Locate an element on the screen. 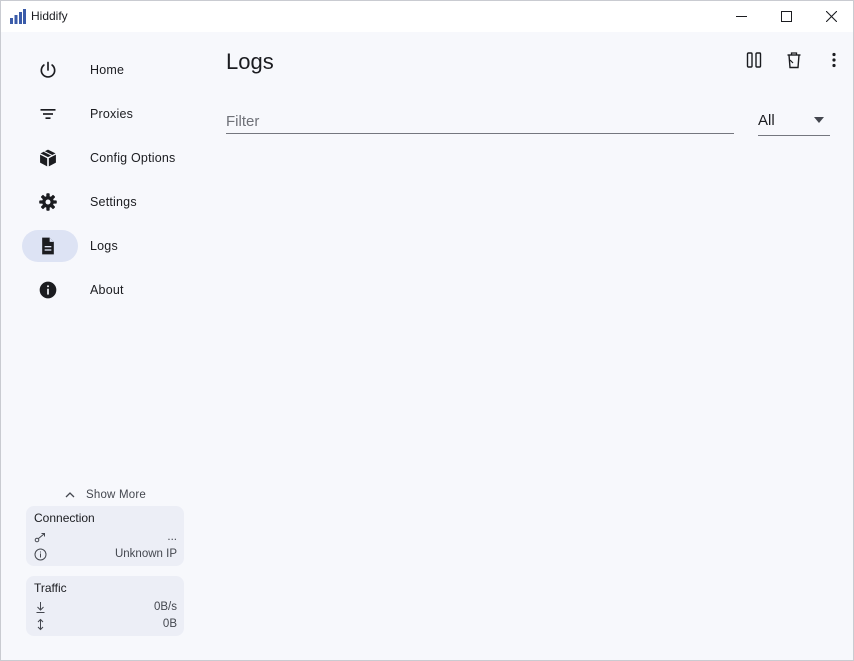 This screenshot has width=854, height=661. connection-title: Connection is located at coordinates (64, 518).